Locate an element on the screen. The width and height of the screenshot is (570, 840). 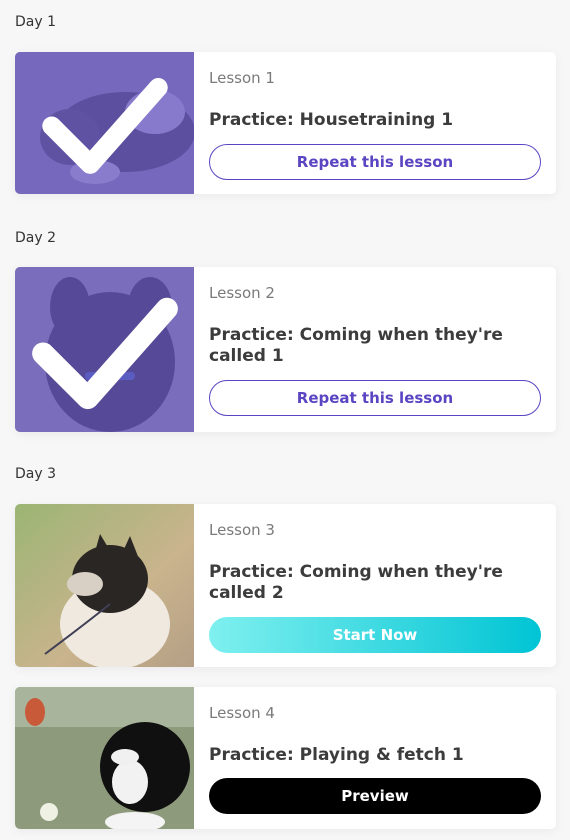
lesson-number: Lesson 4 is located at coordinates (242, 713).